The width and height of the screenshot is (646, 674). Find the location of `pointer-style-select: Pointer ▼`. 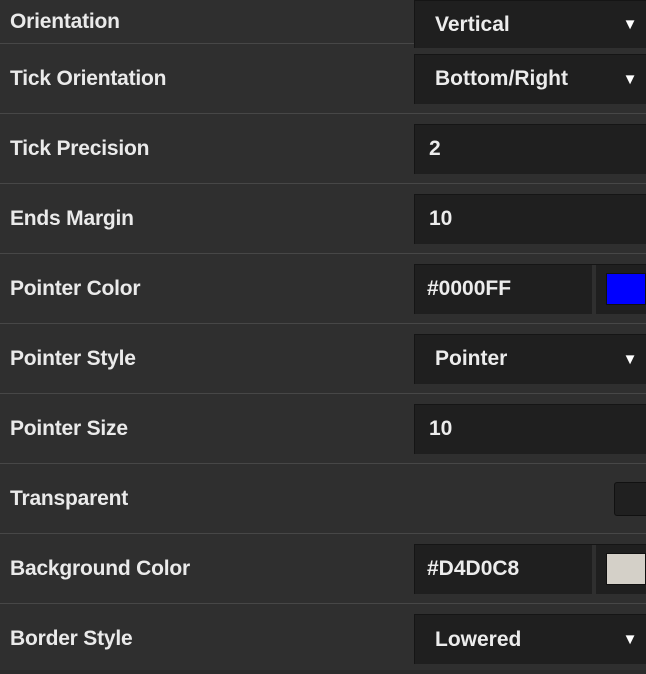

pointer-style-select: Pointer ▼ is located at coordinates (530, 358).